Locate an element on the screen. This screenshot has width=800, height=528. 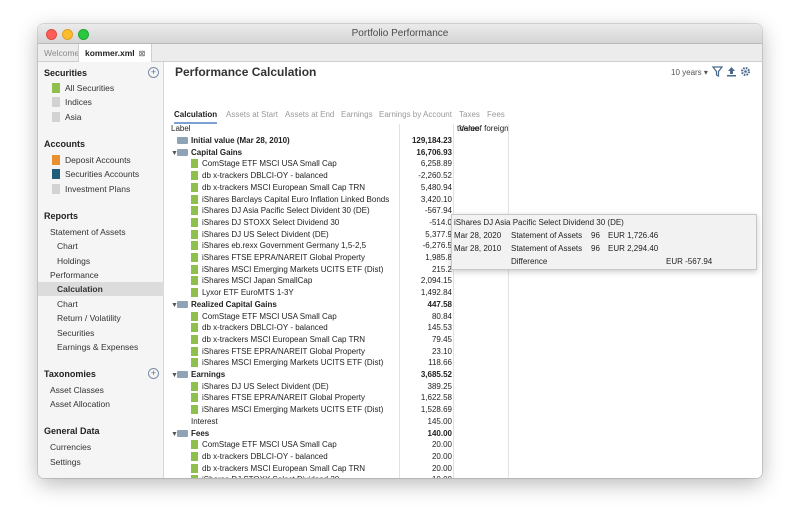
tab-assets-at-end: Assets at End is located at coordinates (309, 115).